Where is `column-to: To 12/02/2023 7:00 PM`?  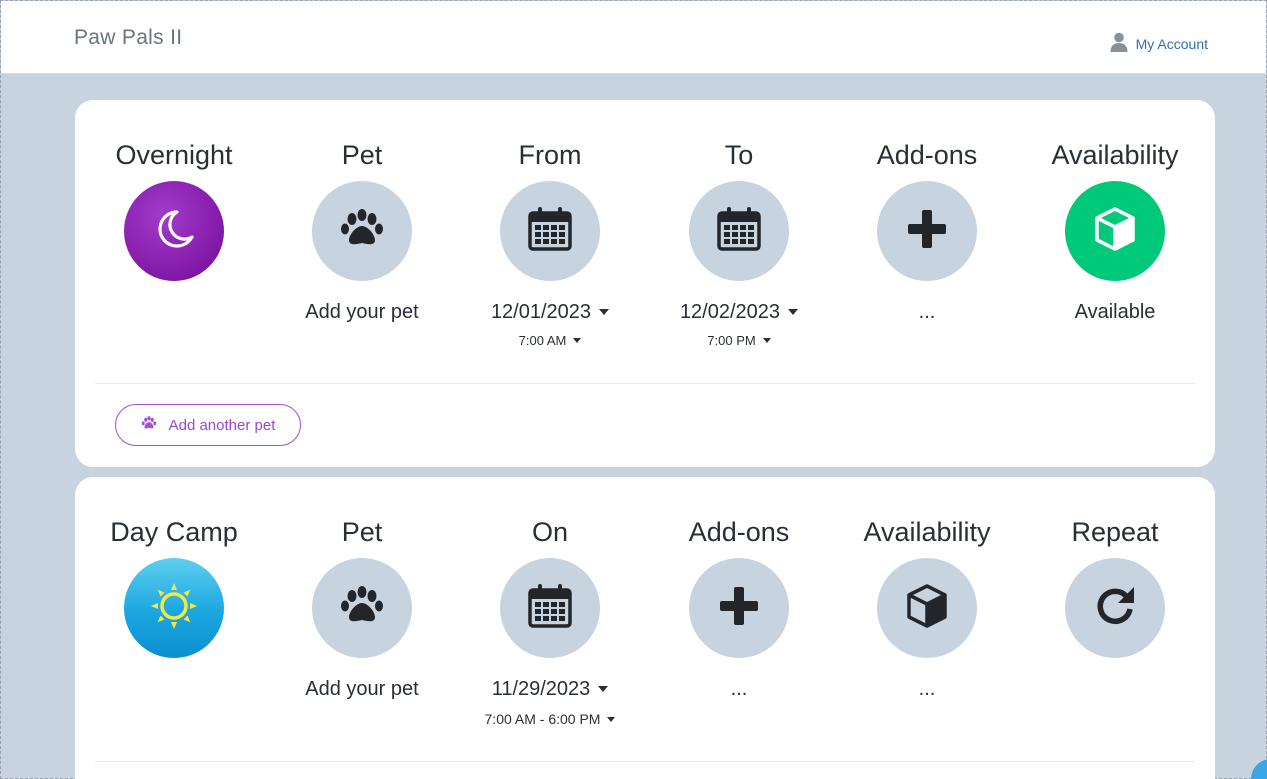 column-to: To 12/02/2023 7:00 PM is located at coordinates (739, 224).